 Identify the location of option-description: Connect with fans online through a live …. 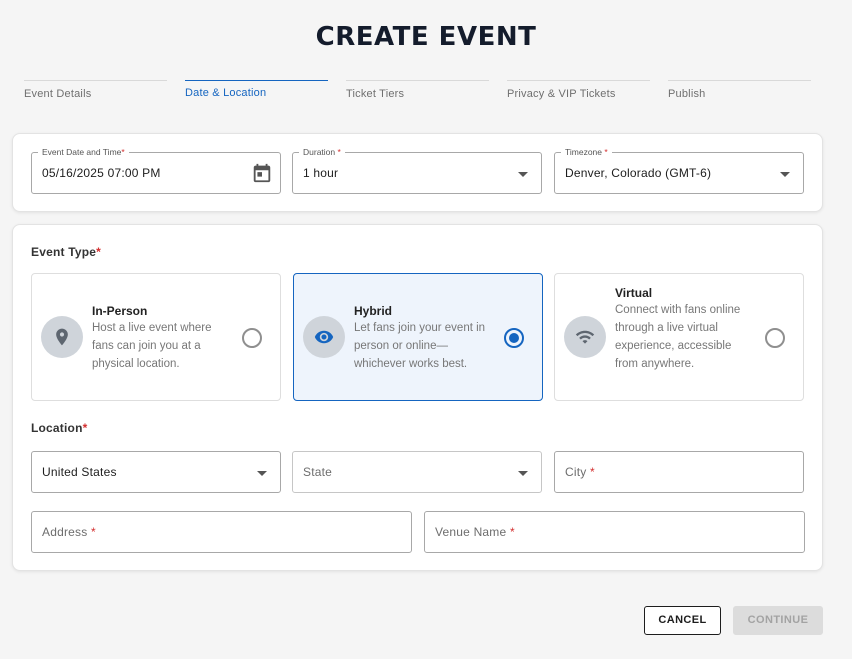
(678, 337).